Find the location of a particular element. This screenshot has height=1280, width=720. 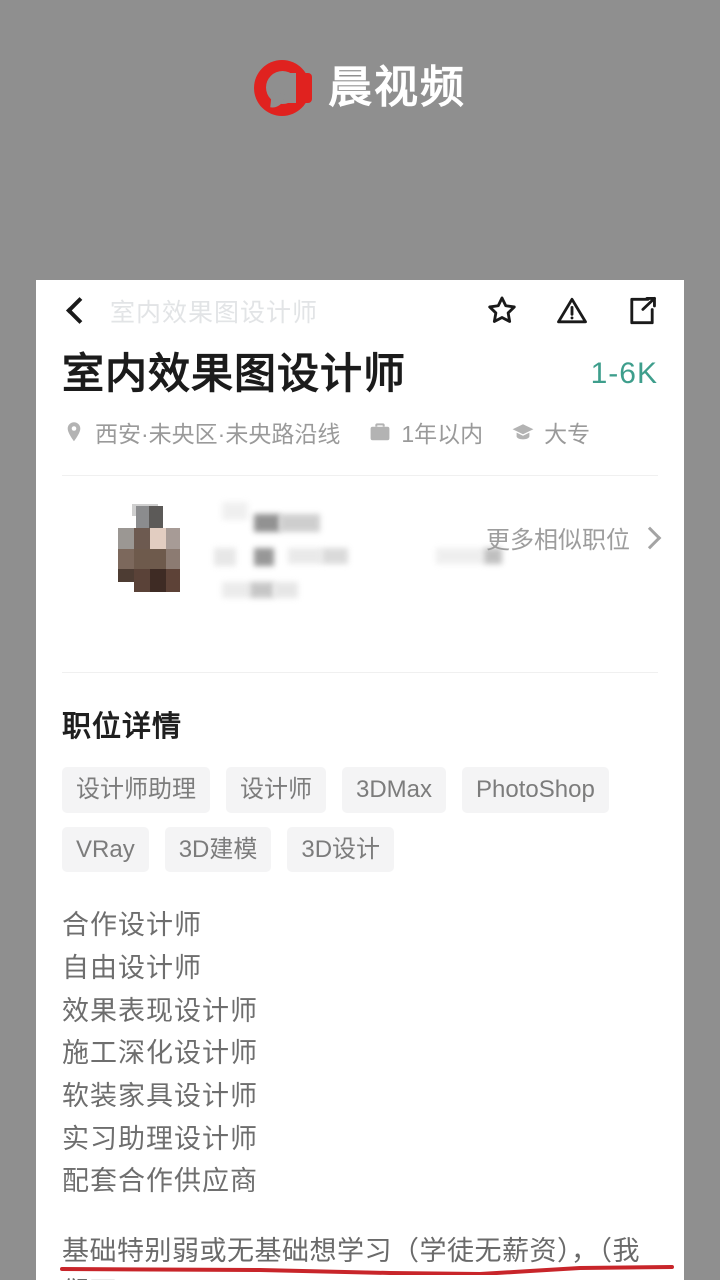

salary-range: 1-6K is located at coordinates (624, 374).